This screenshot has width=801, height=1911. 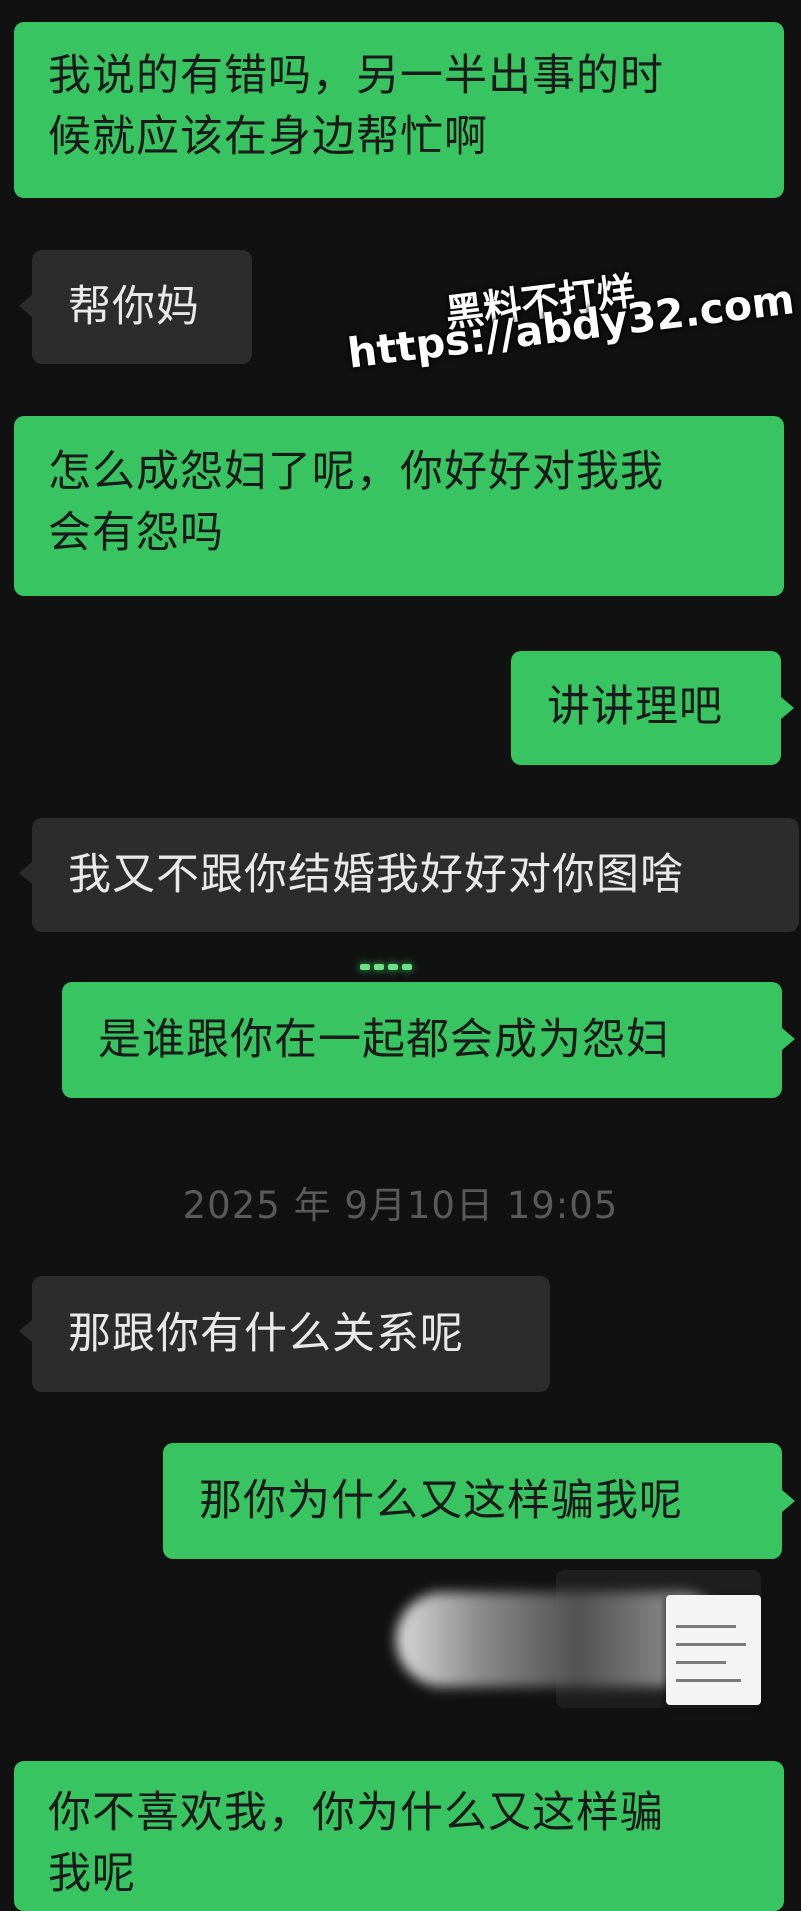 I want to click on message-text-line: 我又不跟你结婚我好好对你图啥, so click(x=376, y=875).